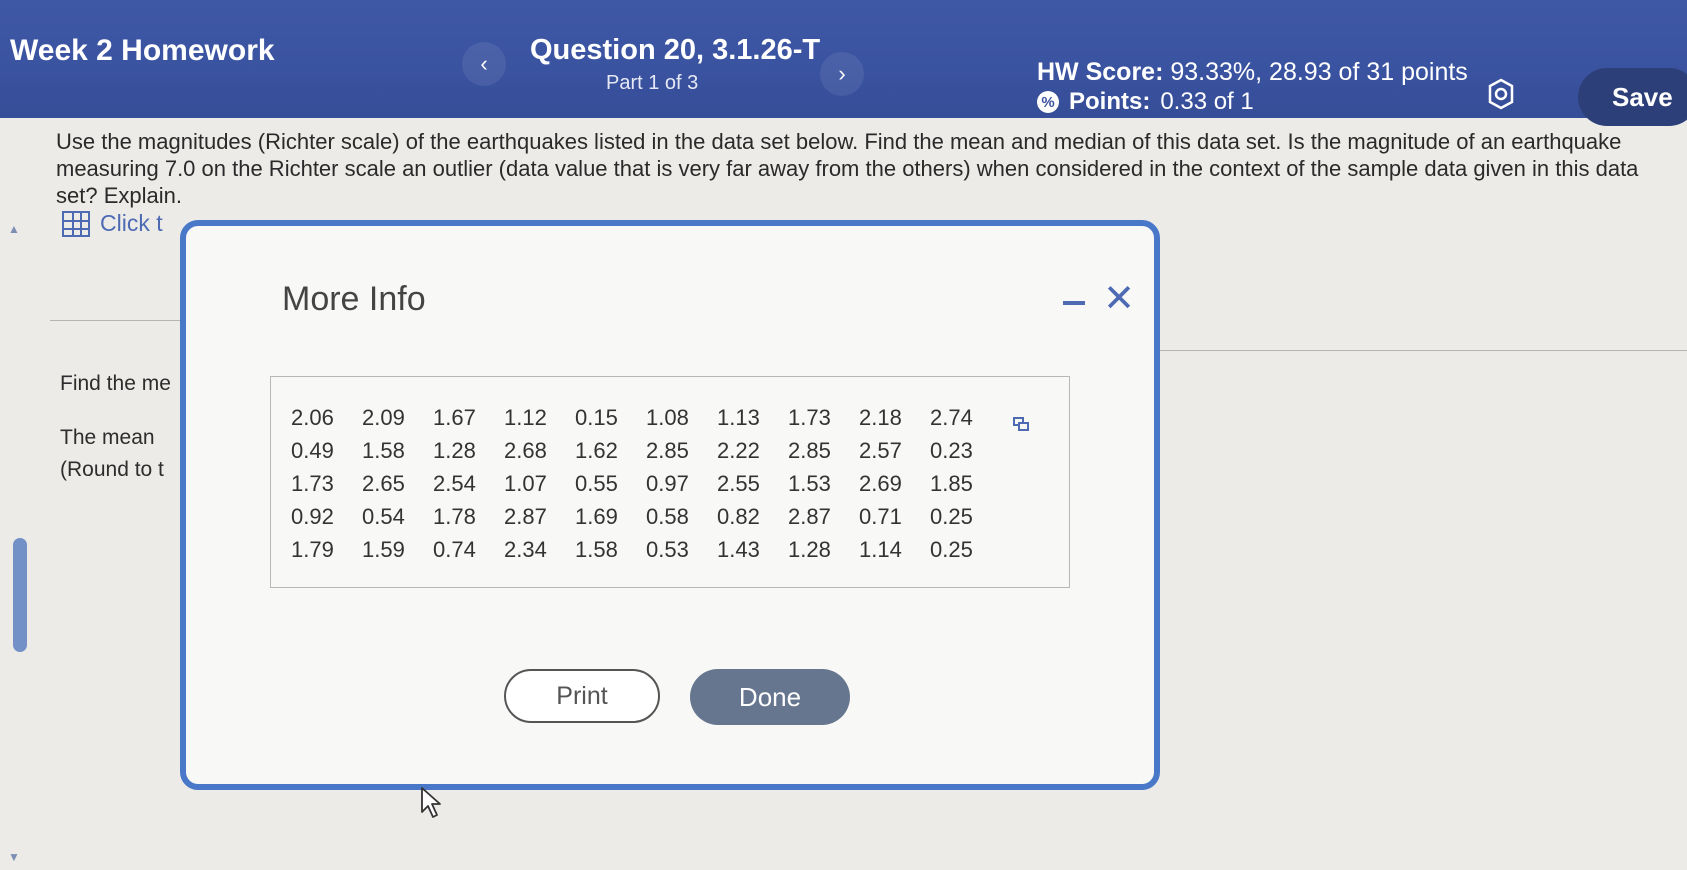 The image size is (1687, 870). I want to click on minimize-button, so click(1074, 303).